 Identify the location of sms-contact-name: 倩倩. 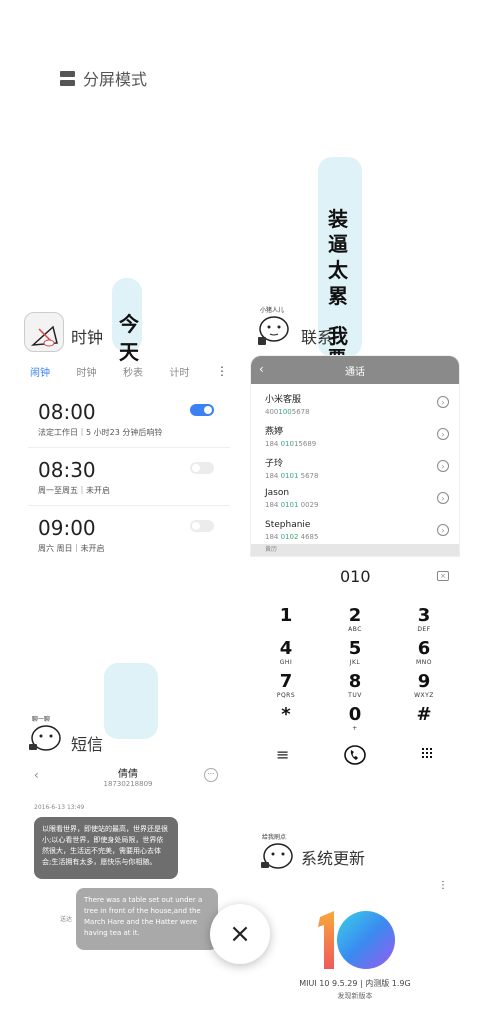
(128, 774).